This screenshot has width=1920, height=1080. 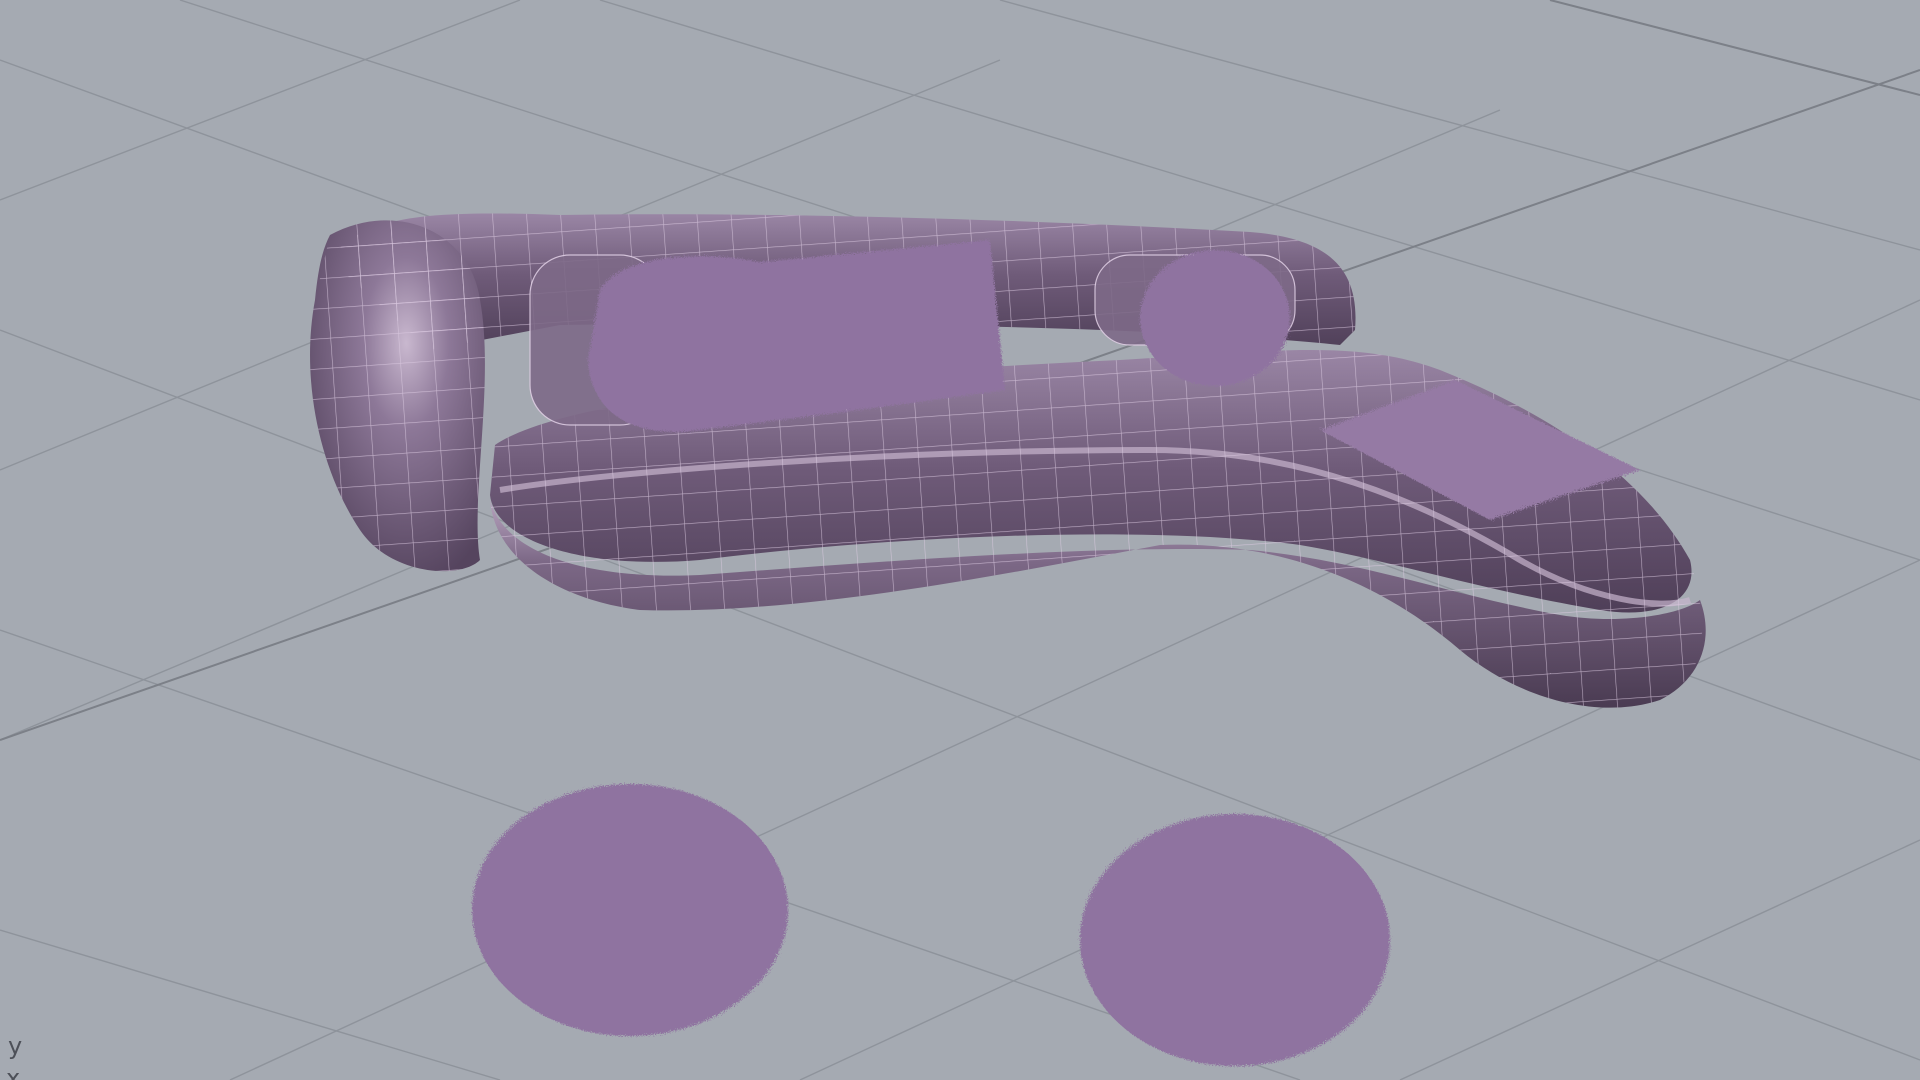 What do you see at coordinates (630, 910) in the screenshot?
I see `fur-pouf-left` at bounding box center [630, 910].